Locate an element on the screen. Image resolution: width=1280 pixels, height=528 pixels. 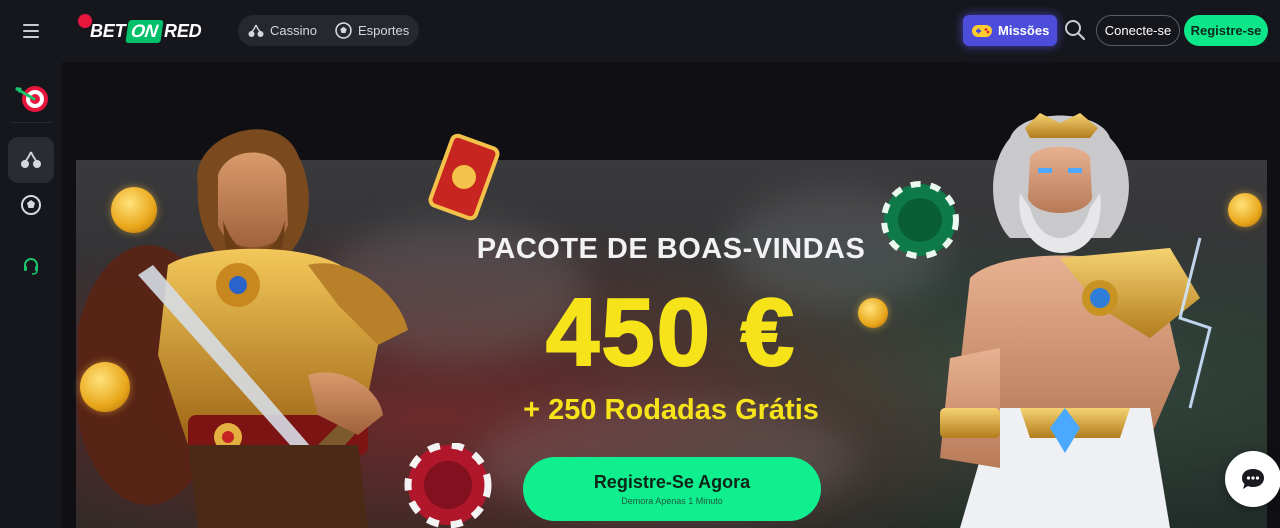
hamburger-menu-icon is located at coordinates (31, 31).